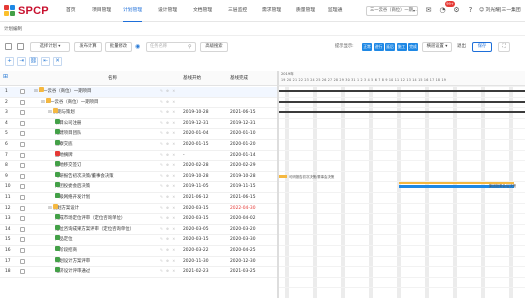 Image resolution: width=525 pixels, height=298 pixels. Describe the element at coordinates (390, 47) in the screenshot. I see `status-chip-2: 延后` at that location.